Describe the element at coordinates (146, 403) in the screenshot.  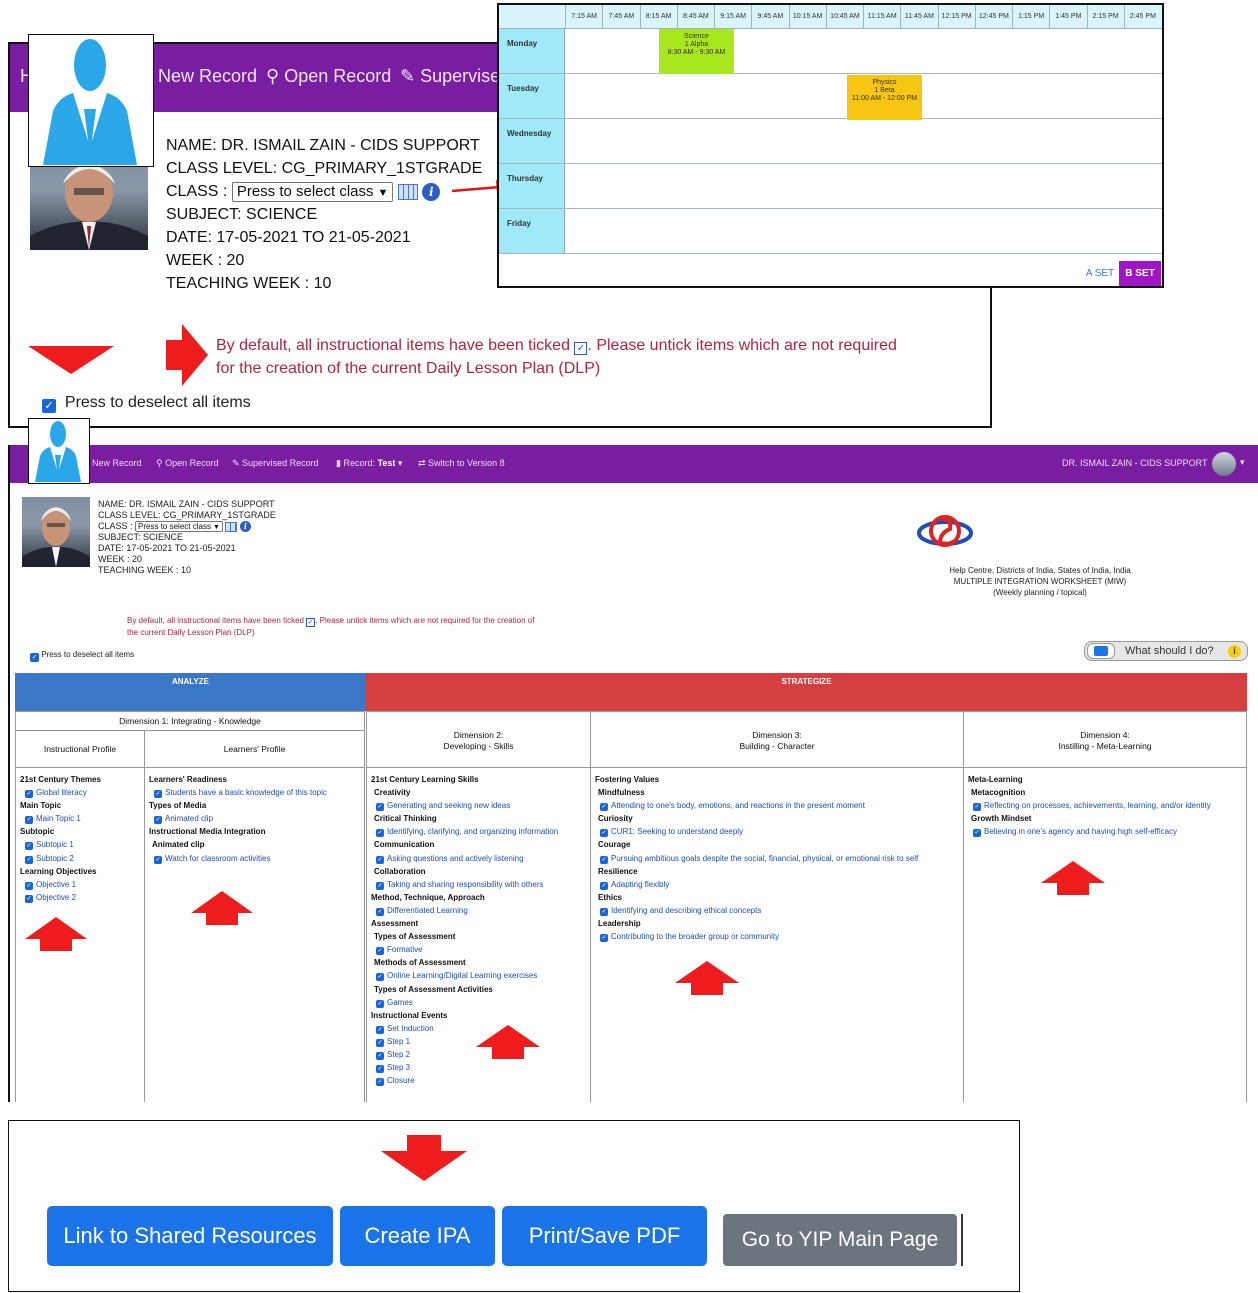
I see `deselect-all: ✓ Press to deselect all items` at that location.